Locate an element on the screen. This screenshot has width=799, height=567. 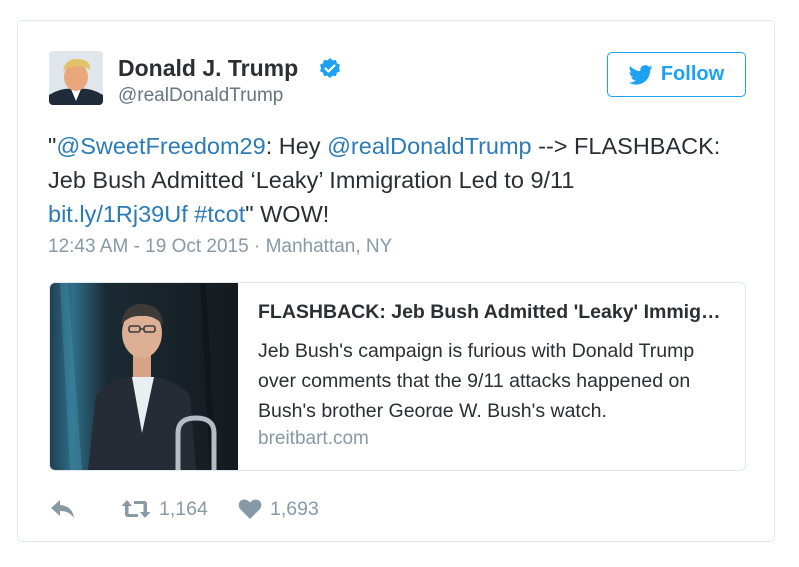
tweet-meta: 12:43 AM - 19 Oct 2015 · Manhattan, NY is located at coordinates (220, 247).